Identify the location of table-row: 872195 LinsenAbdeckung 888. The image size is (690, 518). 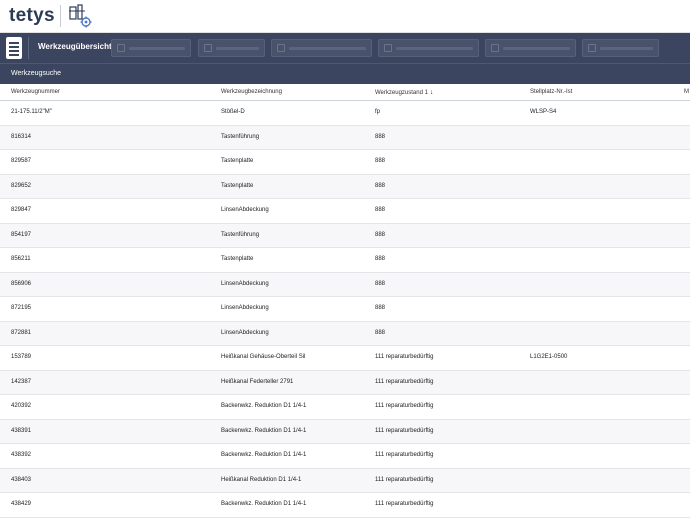
(345, 309).